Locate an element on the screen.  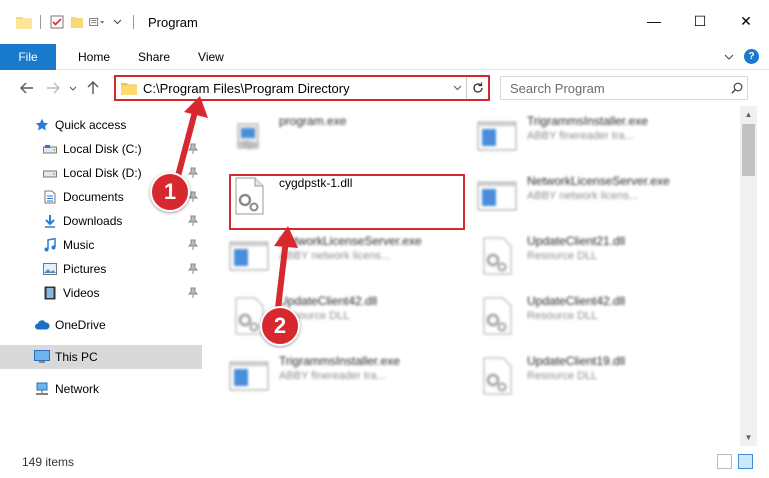
downloads-icon is located at coordinates (50, 221).